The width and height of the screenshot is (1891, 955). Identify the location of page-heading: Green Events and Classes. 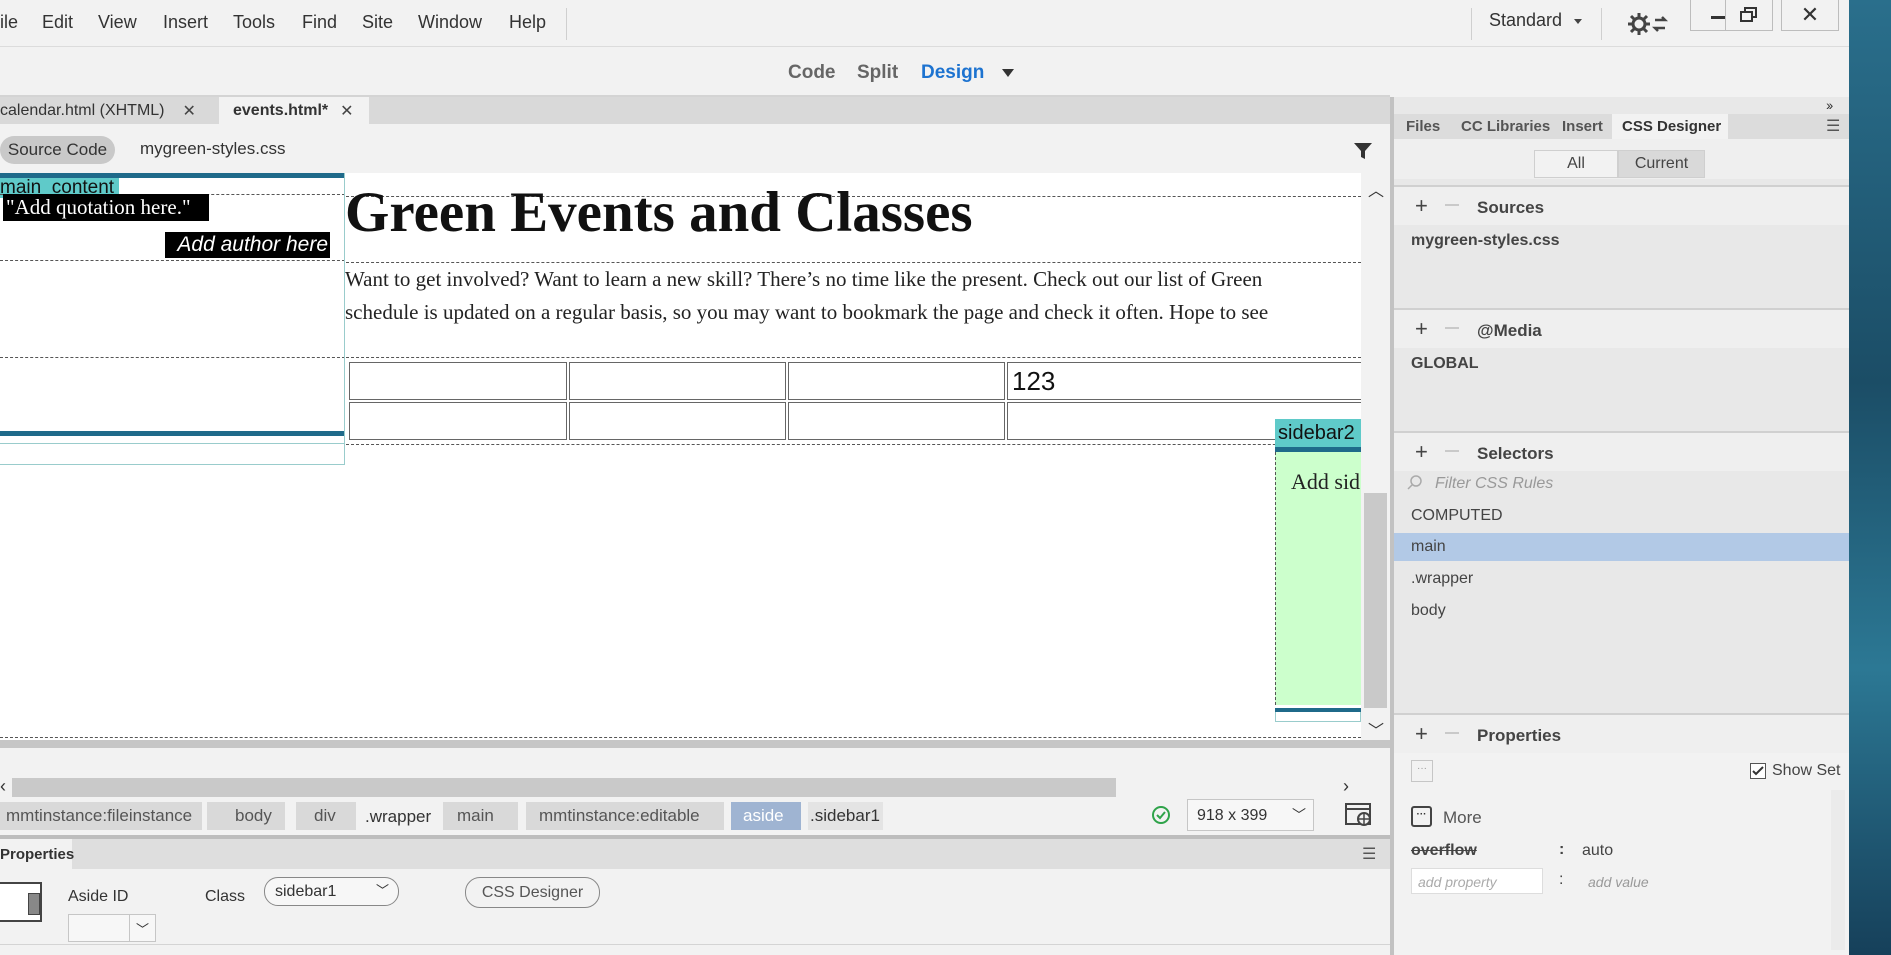
(659, 212).